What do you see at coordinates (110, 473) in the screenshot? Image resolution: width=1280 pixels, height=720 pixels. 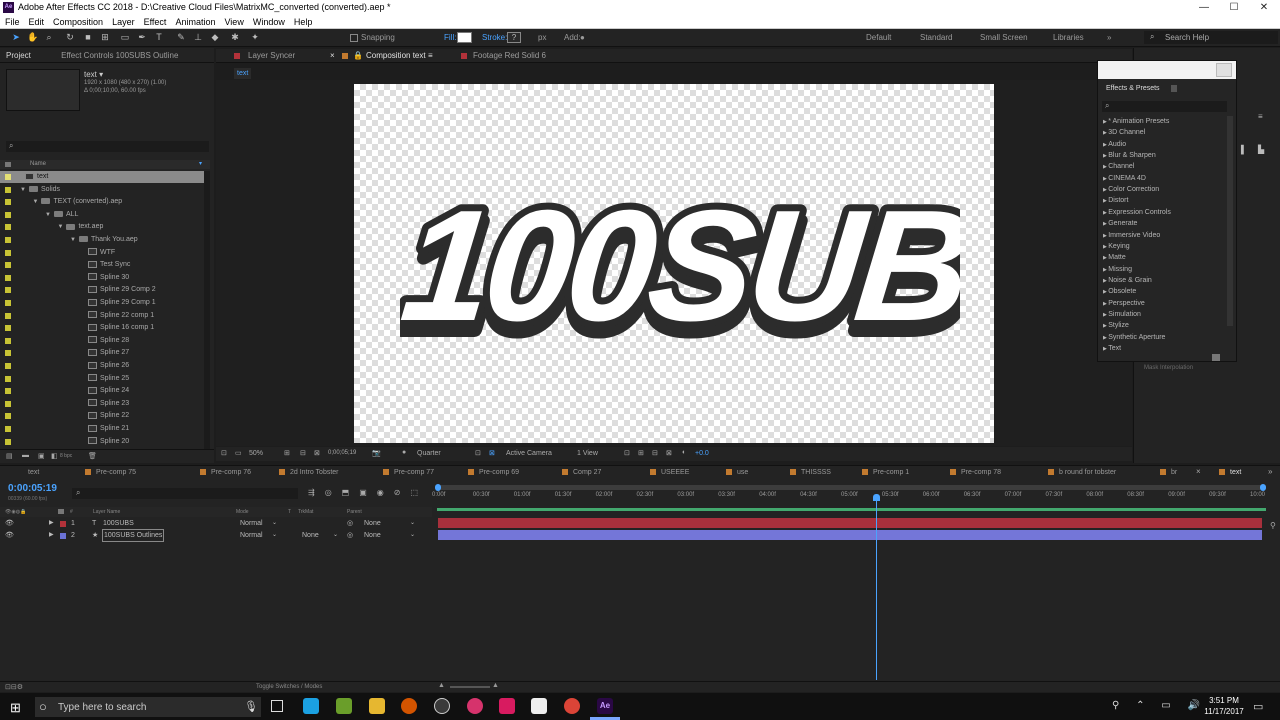 I see `comp-tab: Pre-comp 75` at bounding box center [110, 473].